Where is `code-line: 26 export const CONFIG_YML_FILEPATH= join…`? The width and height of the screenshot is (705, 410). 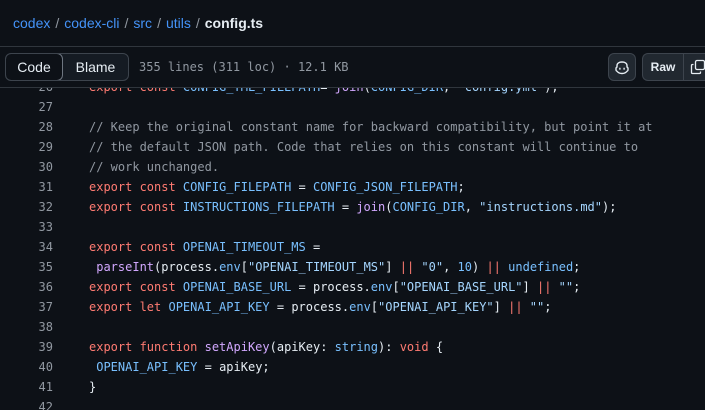 code-line: 26 export const CONFIG_YML_FILEPATH= join… is located at coordinates (352, 92).